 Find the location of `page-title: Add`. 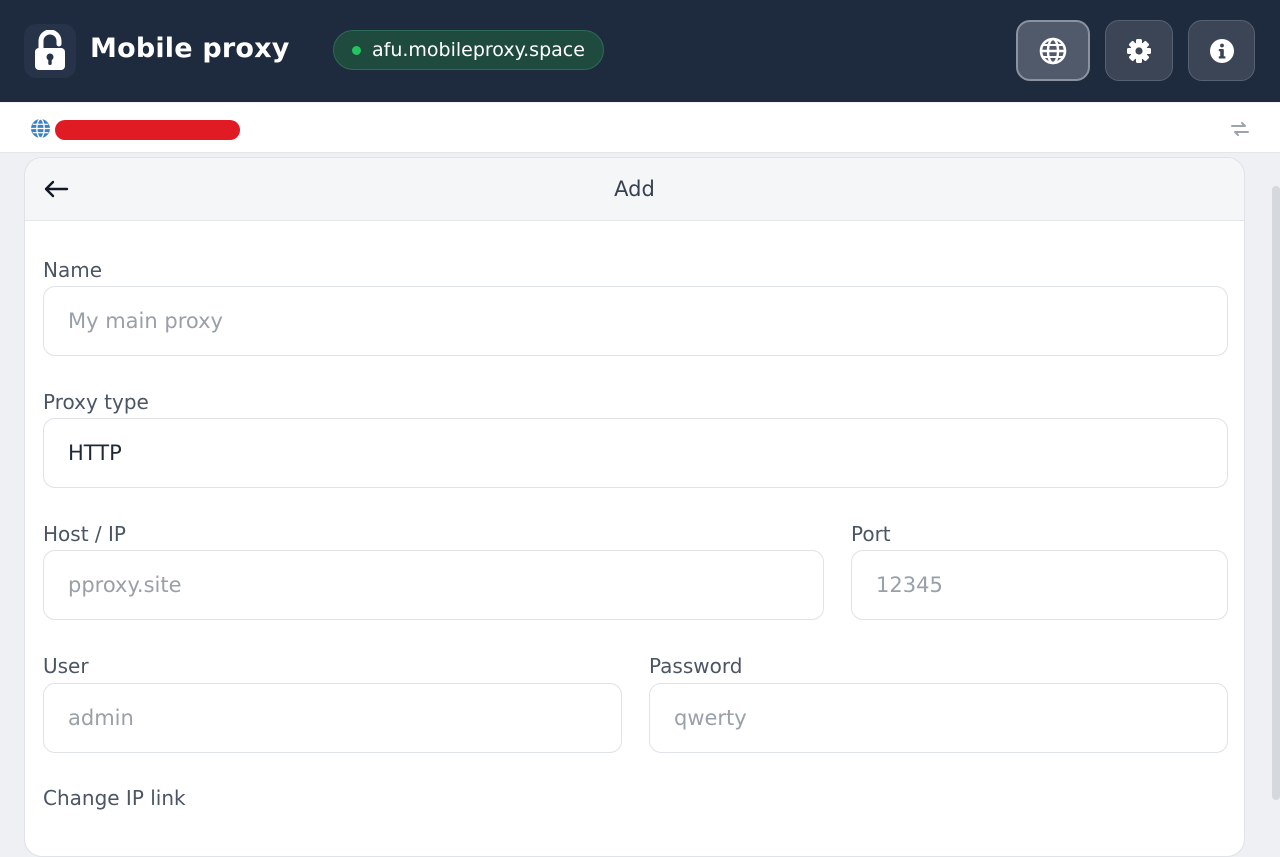

page-title: Add is located at coordinates (634, 189).